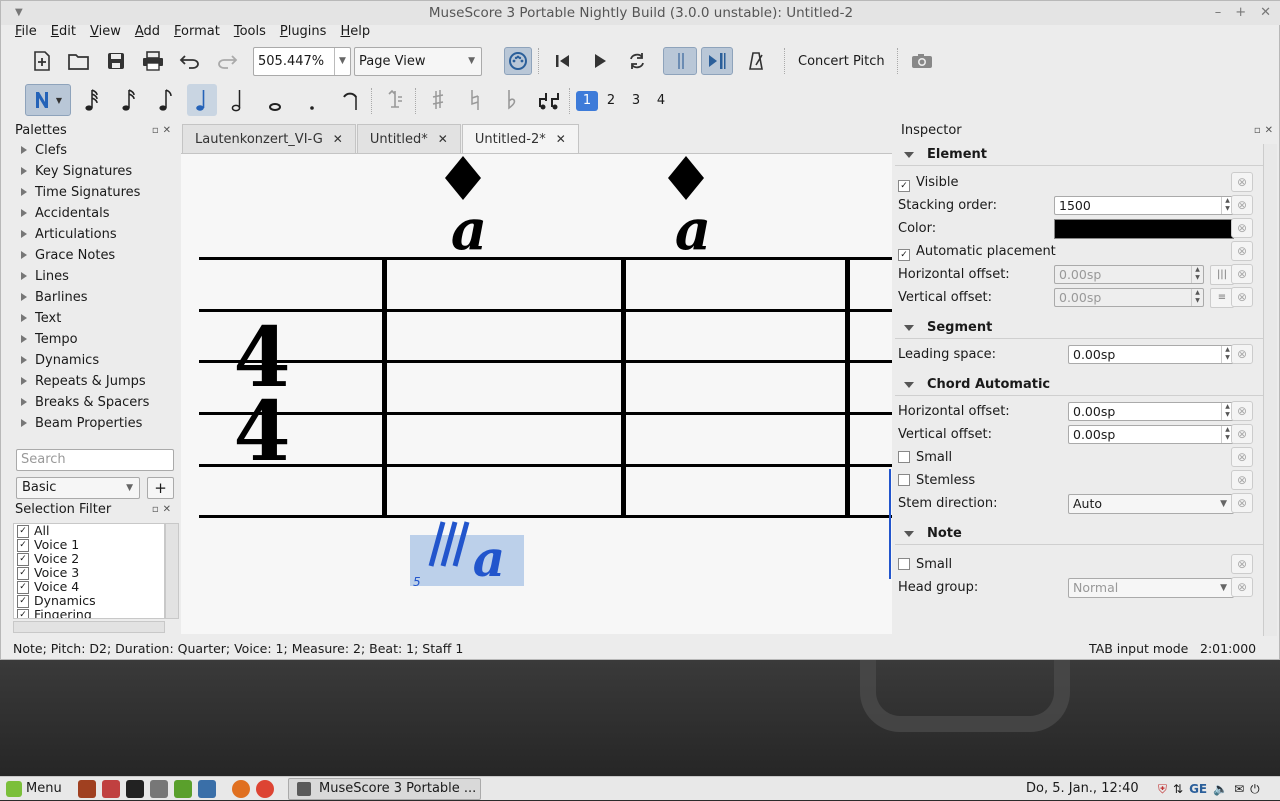 Image resolution: width=1280 pixels, height=801 pixels. Describe the element at coordinates (303, 32) in the screenshot. I see `menu-plugins: Plugins` at that location.